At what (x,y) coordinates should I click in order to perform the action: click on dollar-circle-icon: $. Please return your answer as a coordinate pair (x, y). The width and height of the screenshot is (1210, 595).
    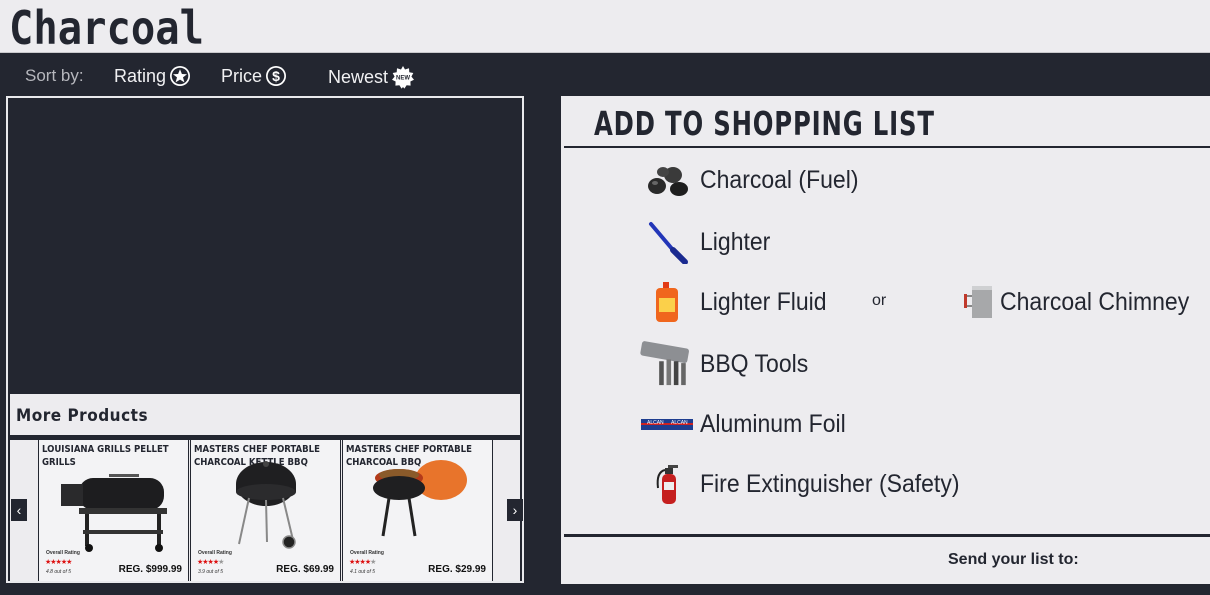
    Looking at the image, I should click on (276, 76).